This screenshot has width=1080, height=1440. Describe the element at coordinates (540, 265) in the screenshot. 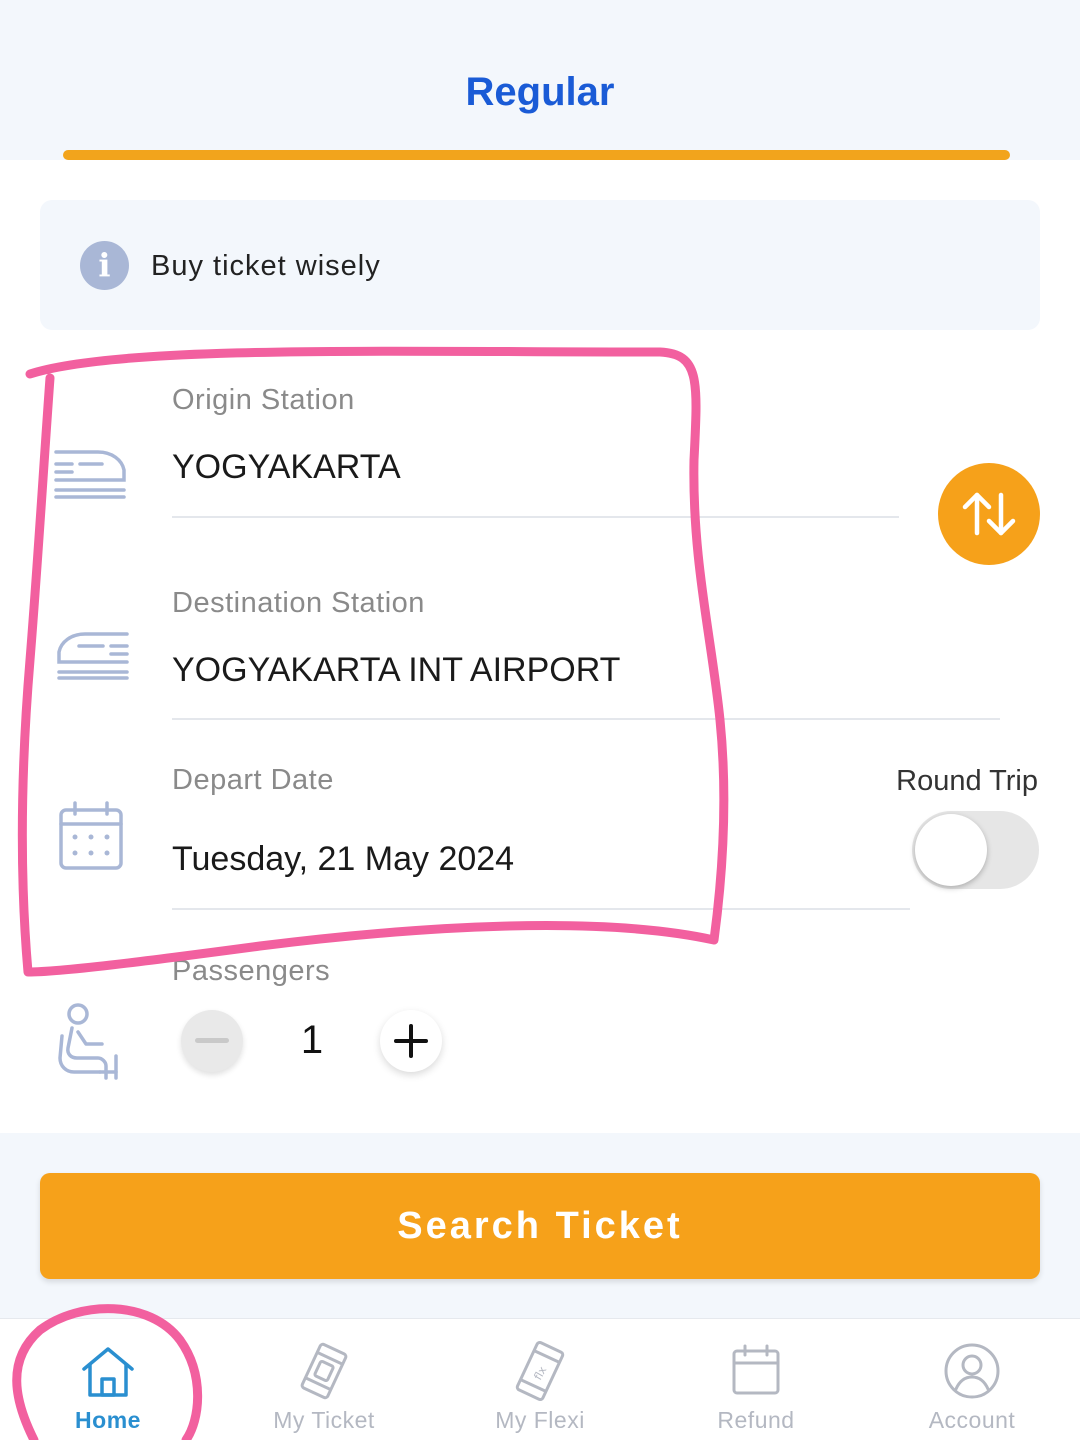

I see `info-banner: i Buy ticket wisely` at that location.